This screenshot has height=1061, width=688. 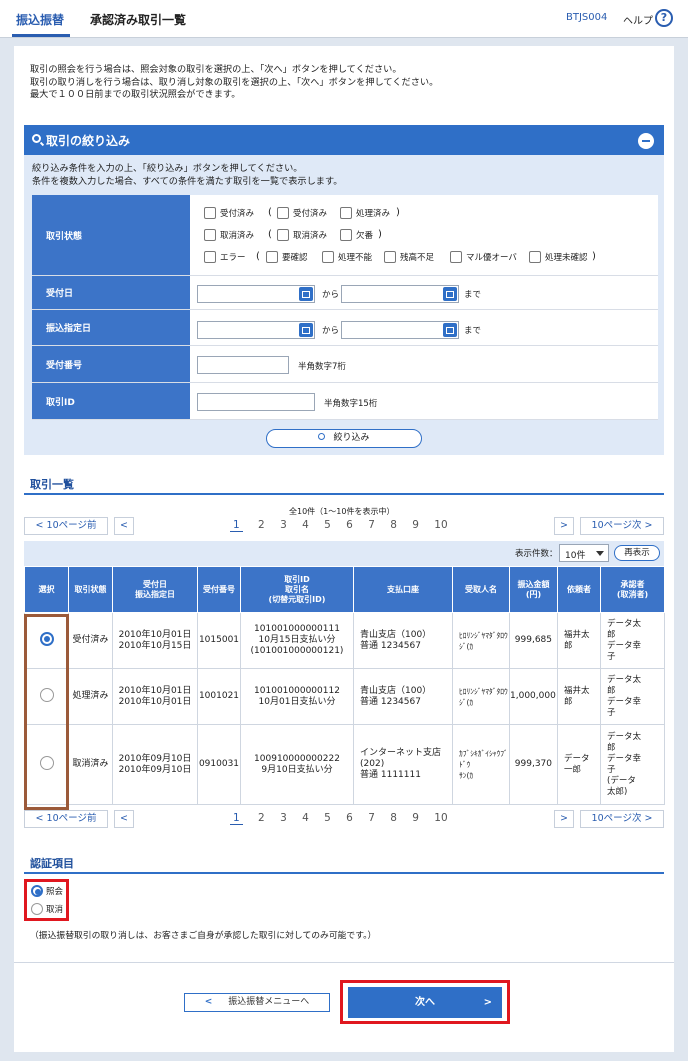 What do you see at coordinates (66, 819) in the screenshot?
I see `prev-10-pages-button-bottom: < 10ページ前` at bounding box center [66, 819].